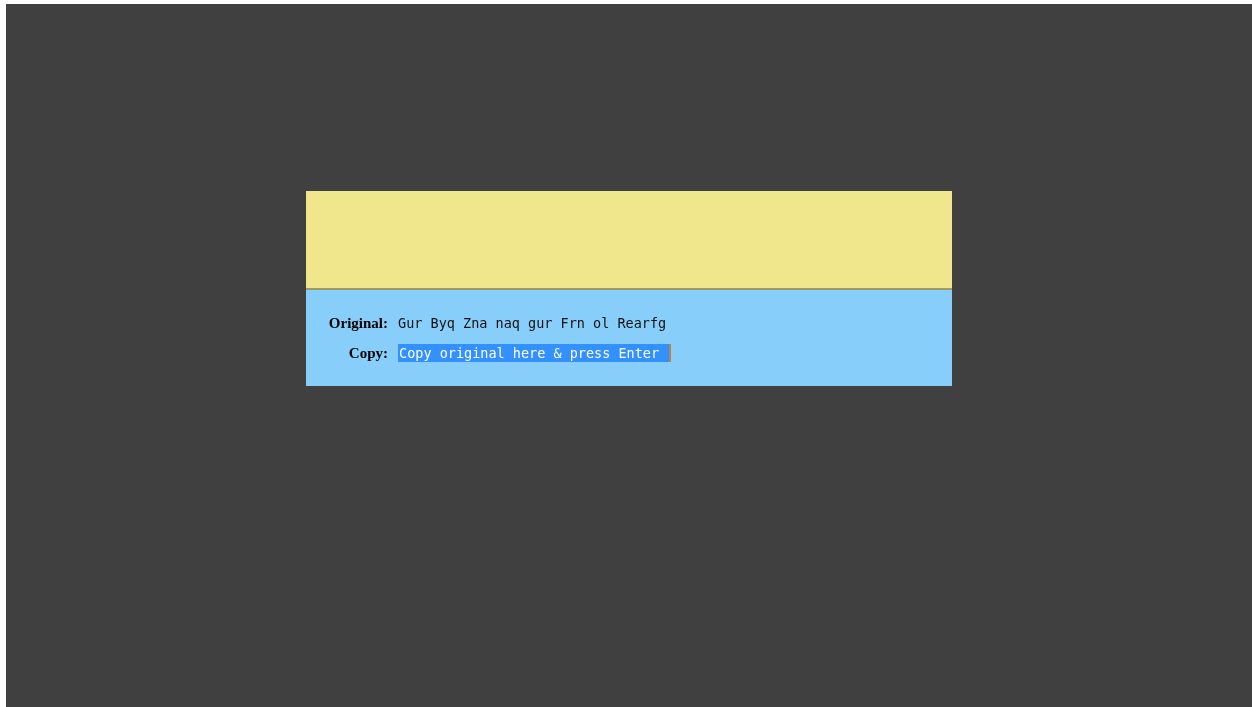  I want to click on original-label: Original:, so click(358, 323).